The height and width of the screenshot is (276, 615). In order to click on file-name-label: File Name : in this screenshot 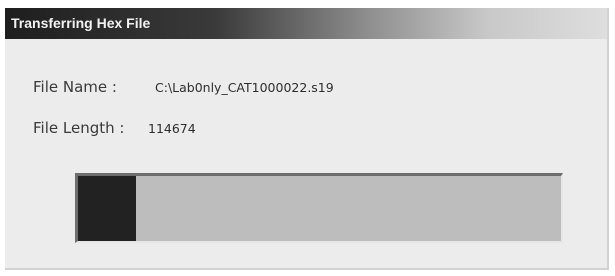, I will do `click(75, 87)`.